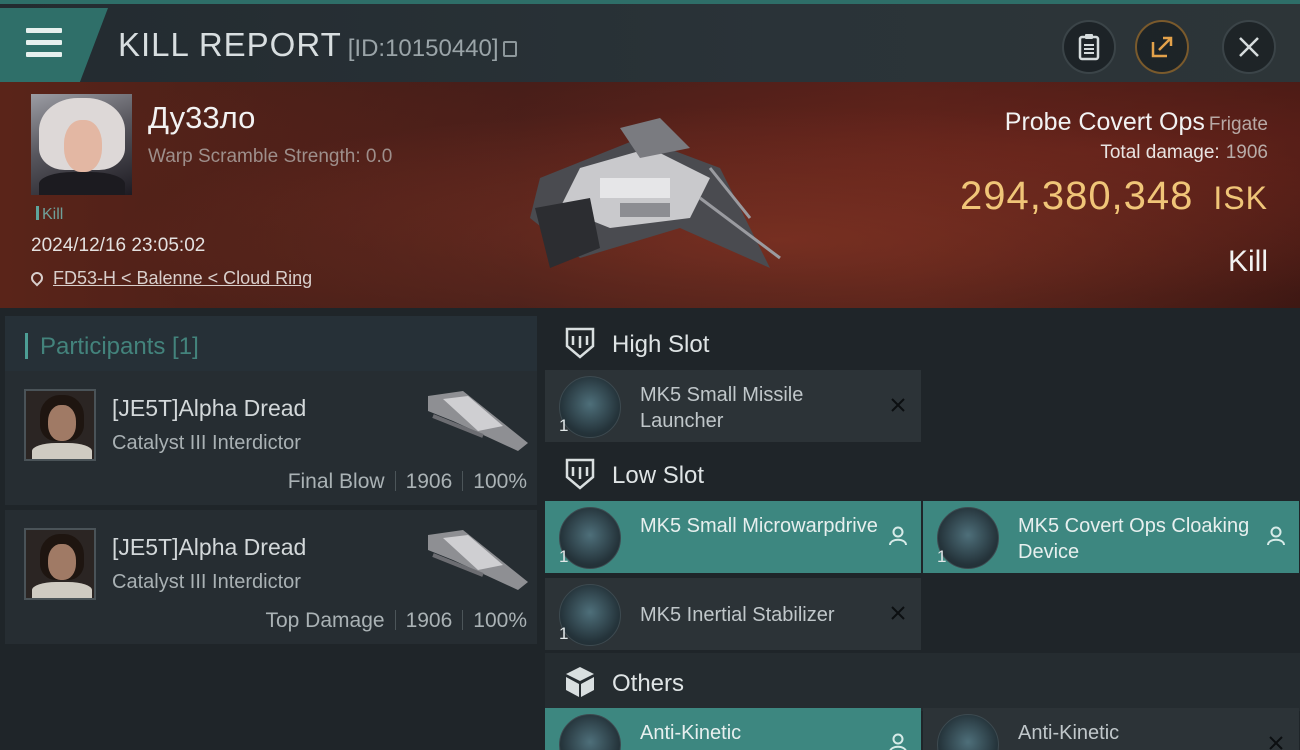  I want to click on high-slot-icon, so click(580, 343).